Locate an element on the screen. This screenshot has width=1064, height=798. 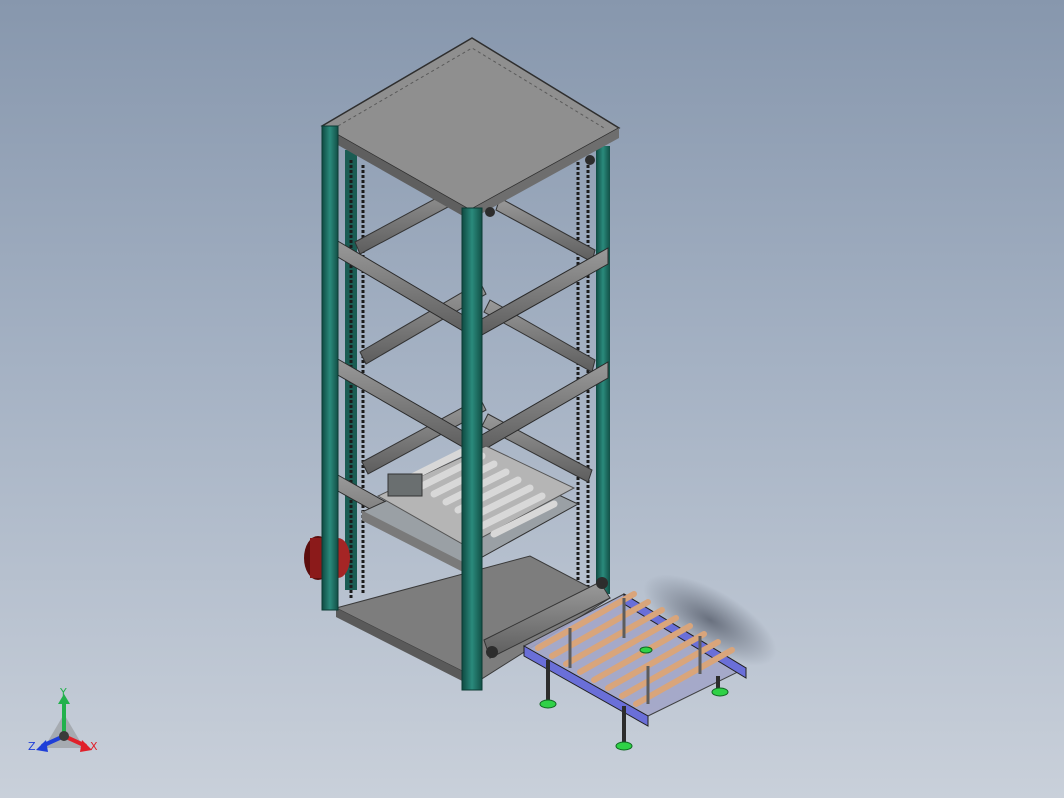
x-axis-label: X is located at coordinates (94, 746).